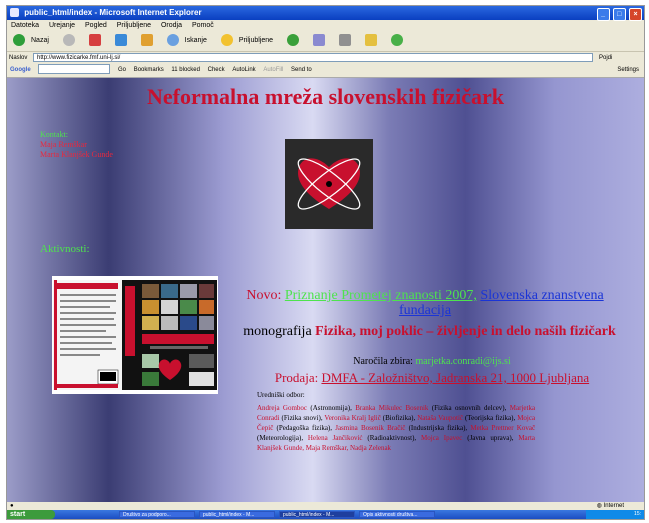 The height and width of the screenshot is (523, 649). What do you see at coordinates (331, 408) in the screenshot?
I see `editor-field: (Astronomija),` at bounding box center [331, 408].